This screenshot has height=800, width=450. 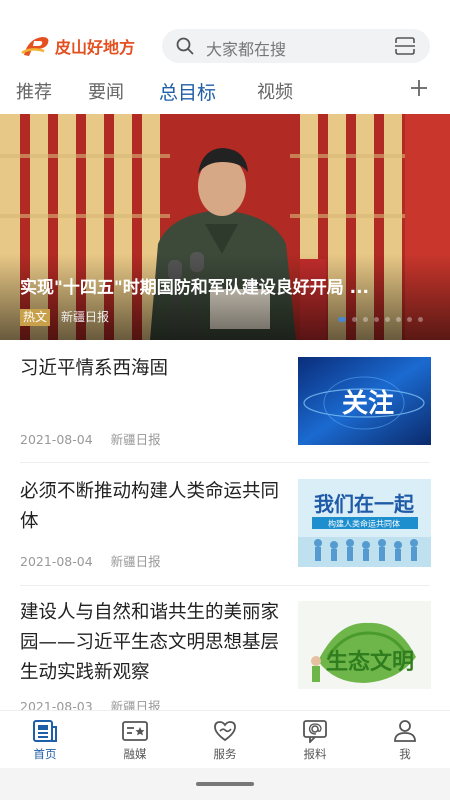 I want to click on search-icon, so click(x=185, y=46).